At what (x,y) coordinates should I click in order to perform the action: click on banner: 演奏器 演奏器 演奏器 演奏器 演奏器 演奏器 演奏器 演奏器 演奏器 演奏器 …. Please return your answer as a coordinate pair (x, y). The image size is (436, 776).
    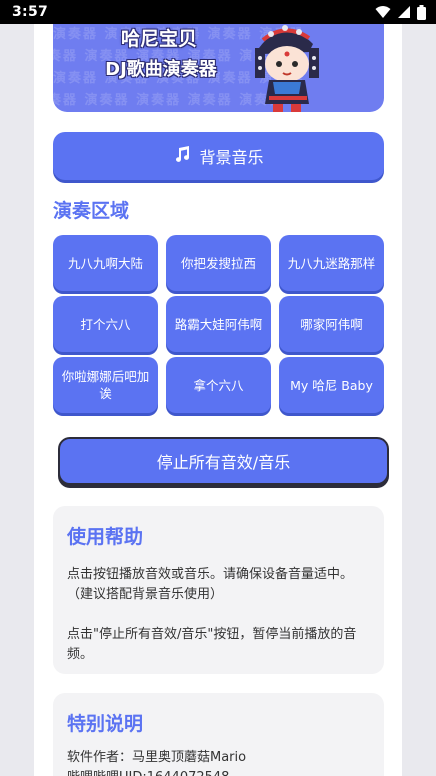
    Looking at the image, I should click on (218, 68).